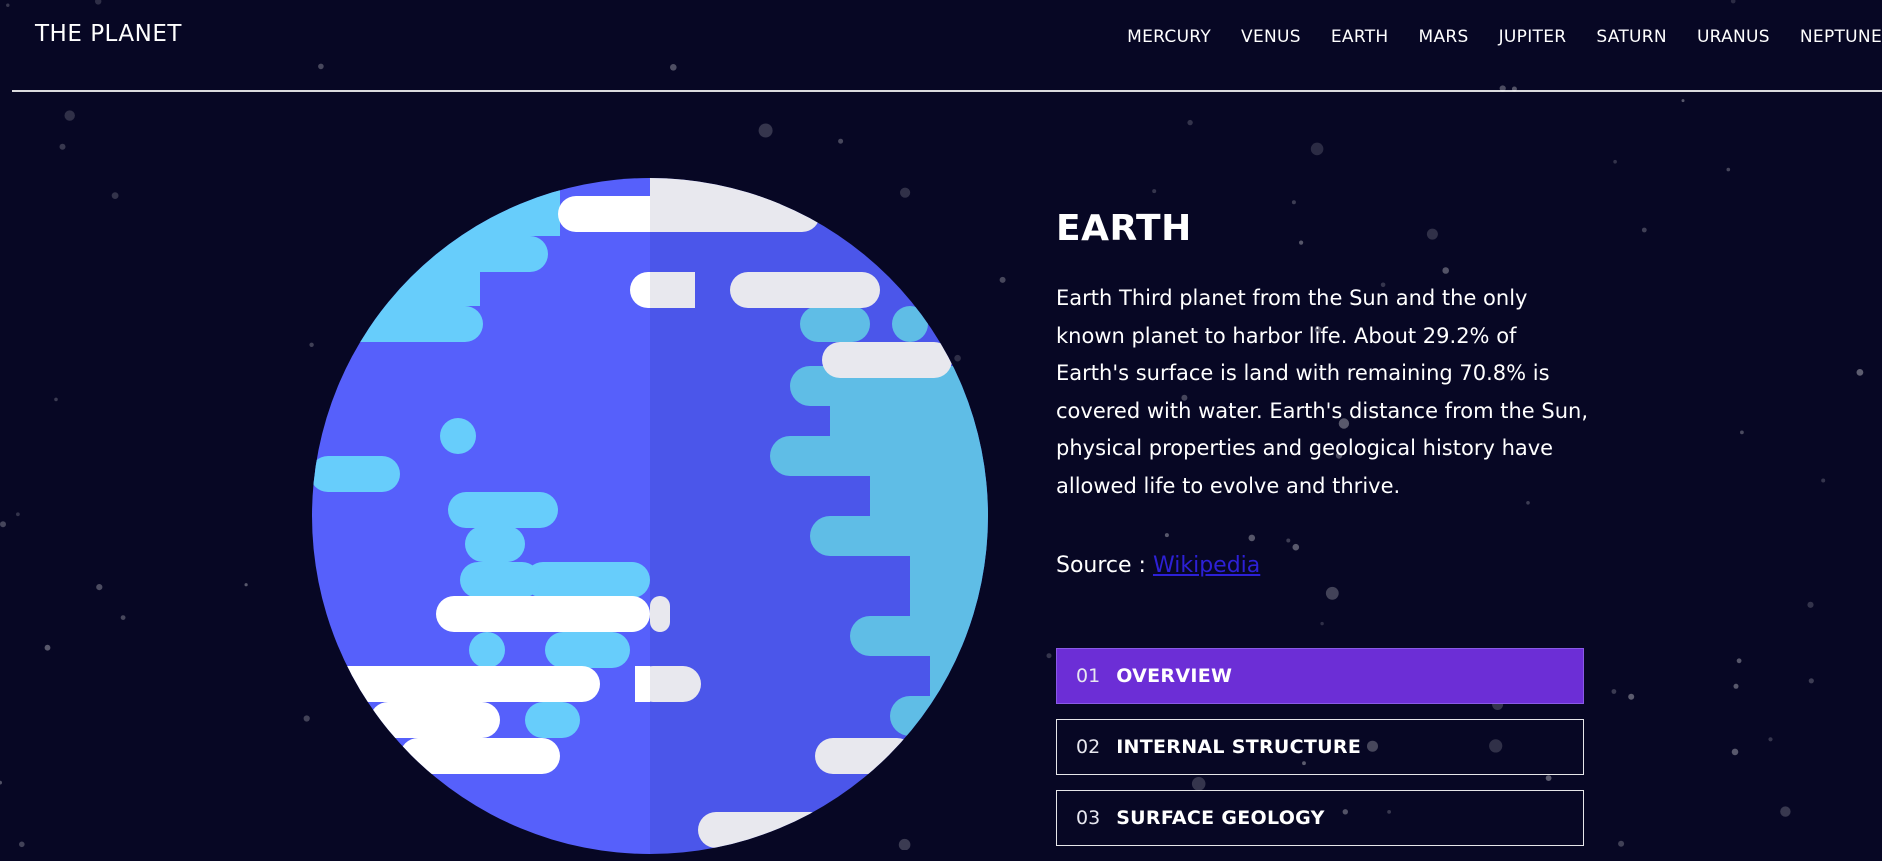  What do you see at coordinates (108, 34) in the screenshot?
I see `site-logo: THE PLANET` at bounding box center [108, 34].